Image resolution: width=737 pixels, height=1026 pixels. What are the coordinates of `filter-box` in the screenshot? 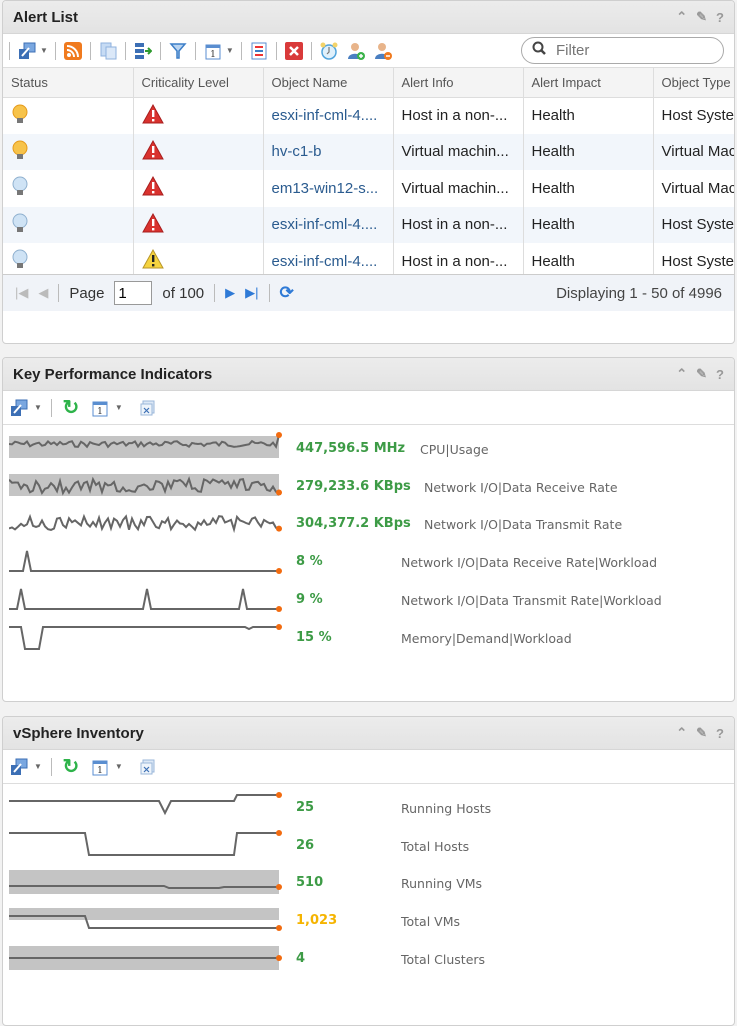 It's located at (622, 50).